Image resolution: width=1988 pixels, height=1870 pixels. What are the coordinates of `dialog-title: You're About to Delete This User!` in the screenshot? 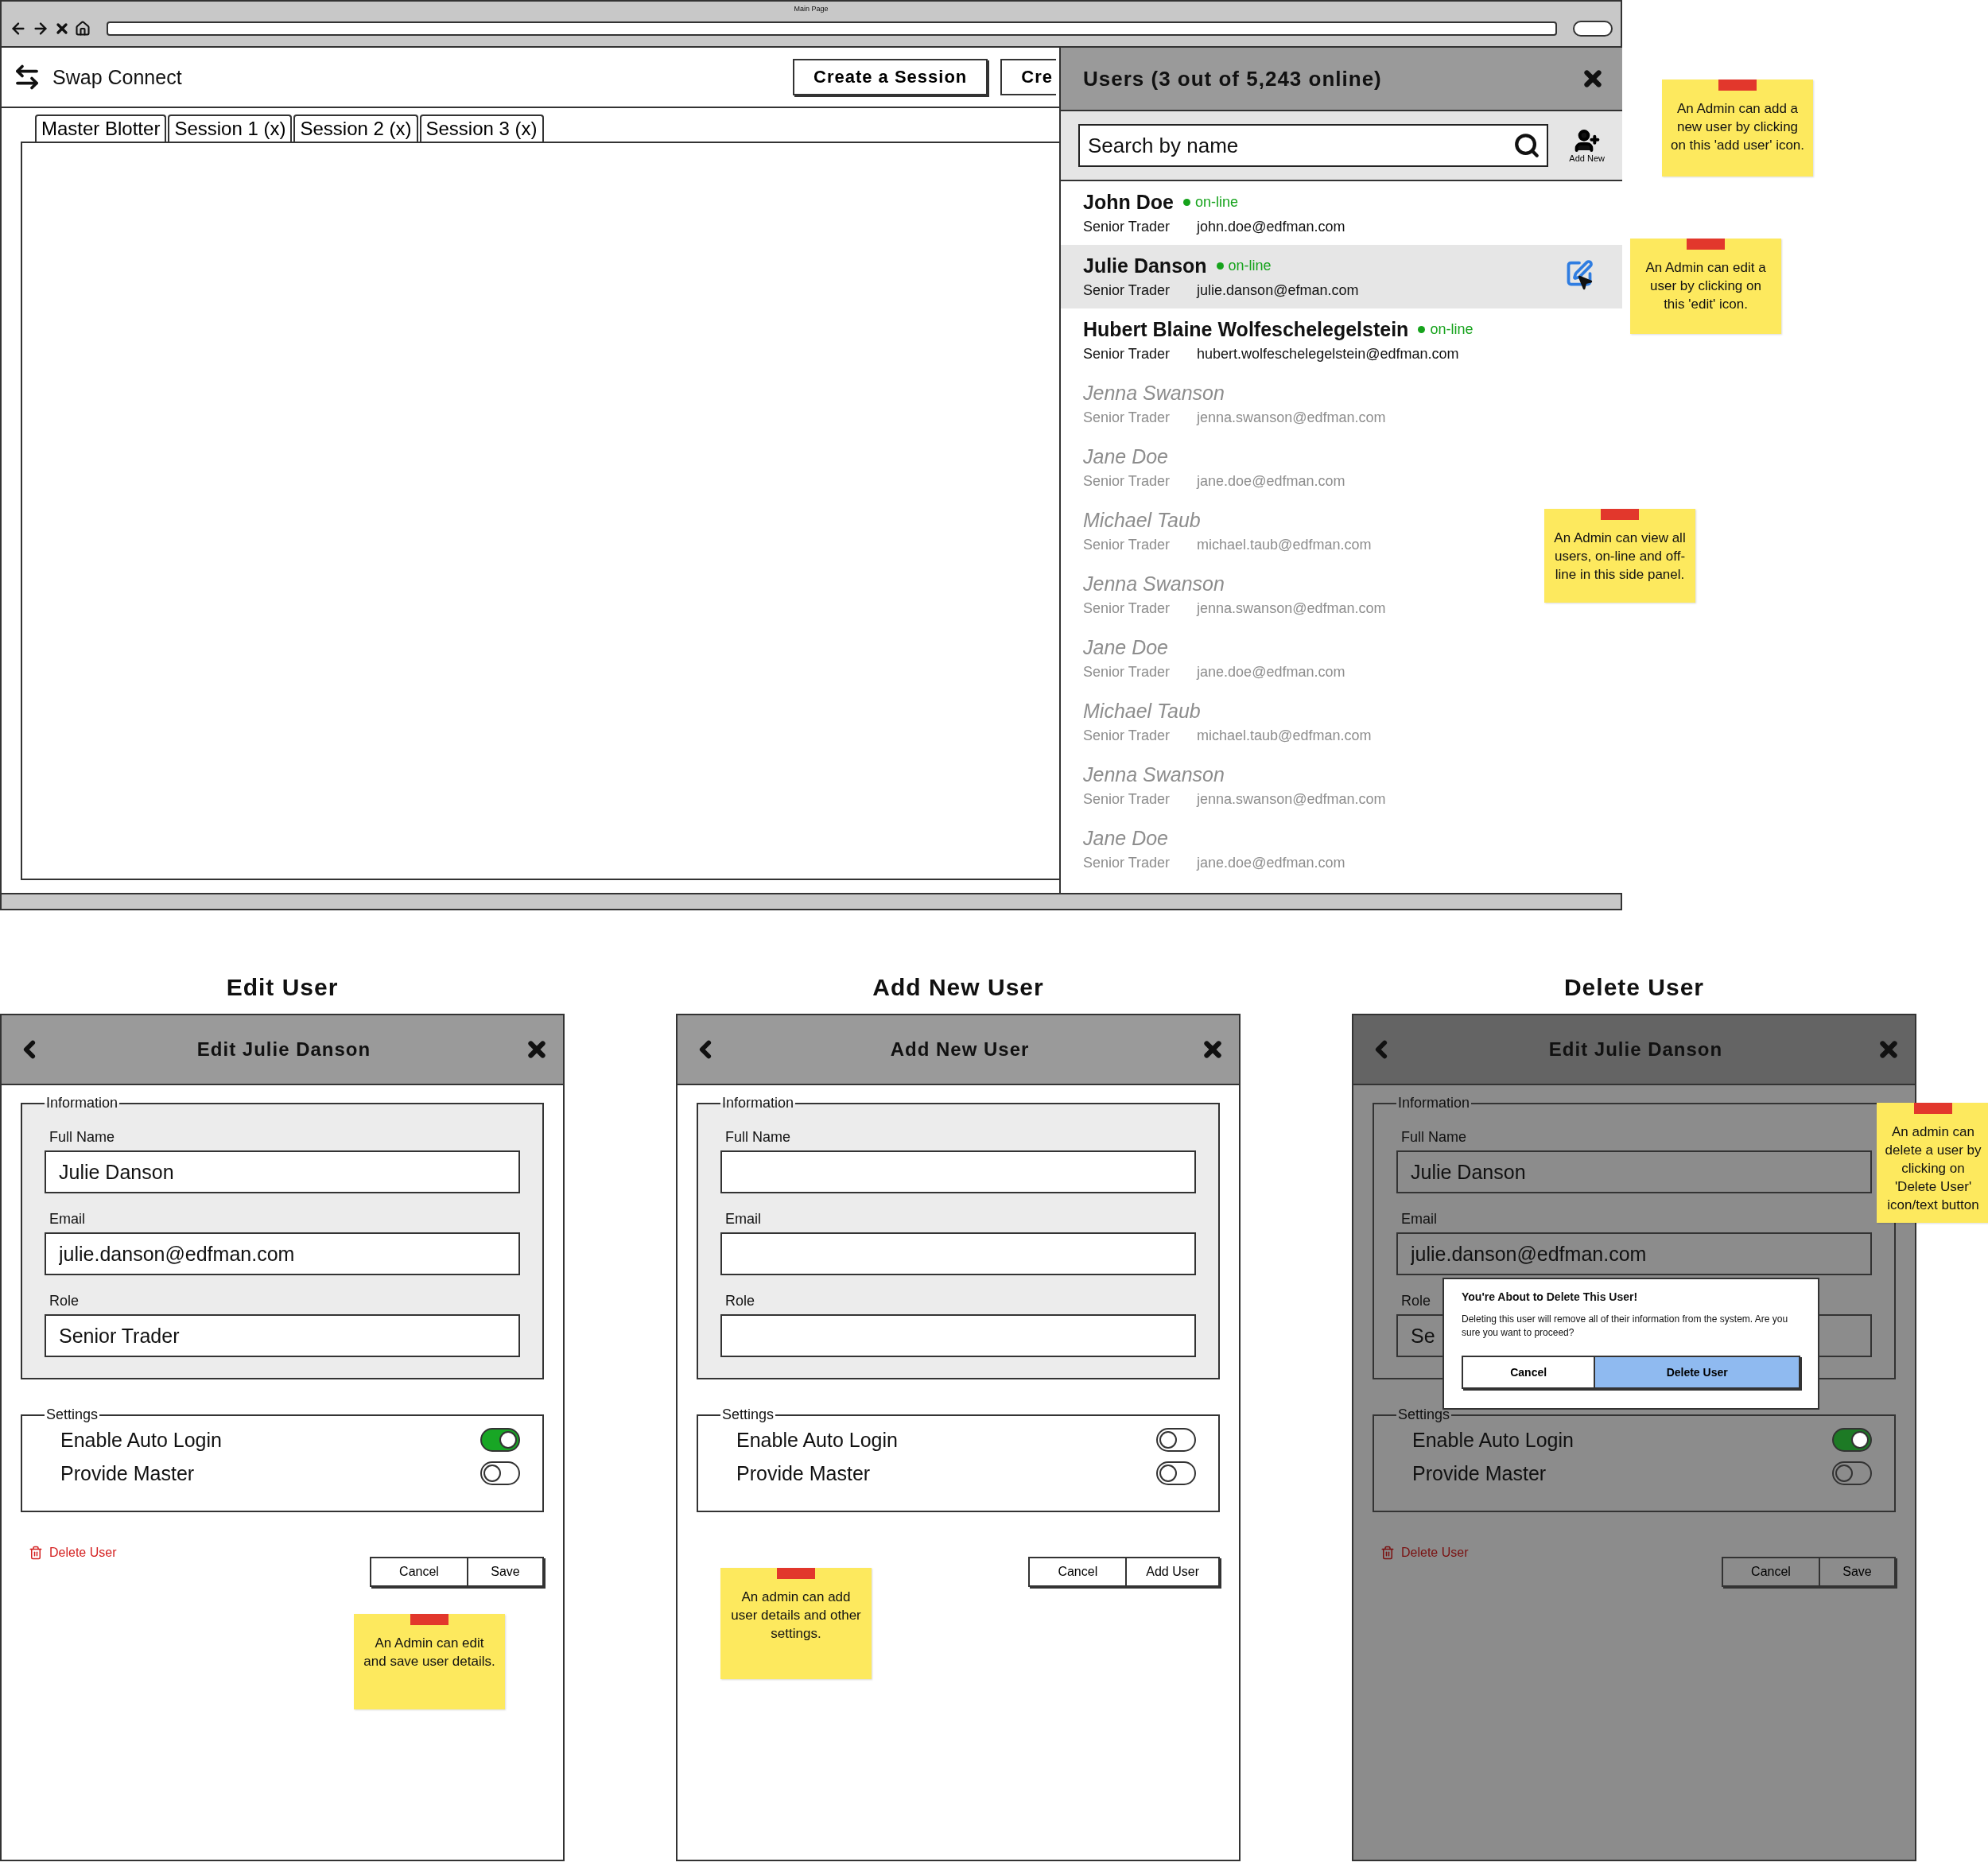 It's located at (1550, 1296).